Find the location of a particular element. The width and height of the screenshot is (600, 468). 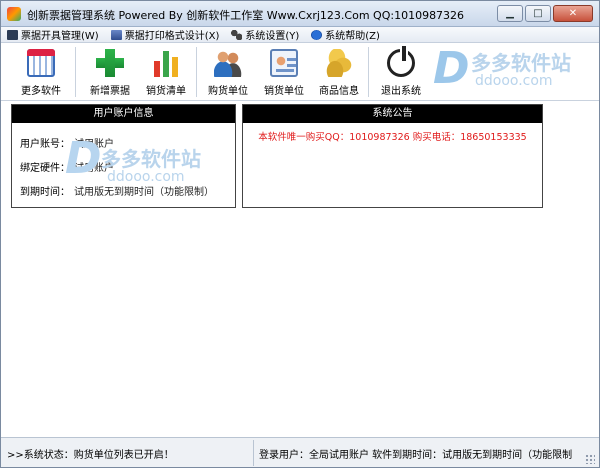

menu-label: 系统帮助(Z) is located at coordinates (352, 36).